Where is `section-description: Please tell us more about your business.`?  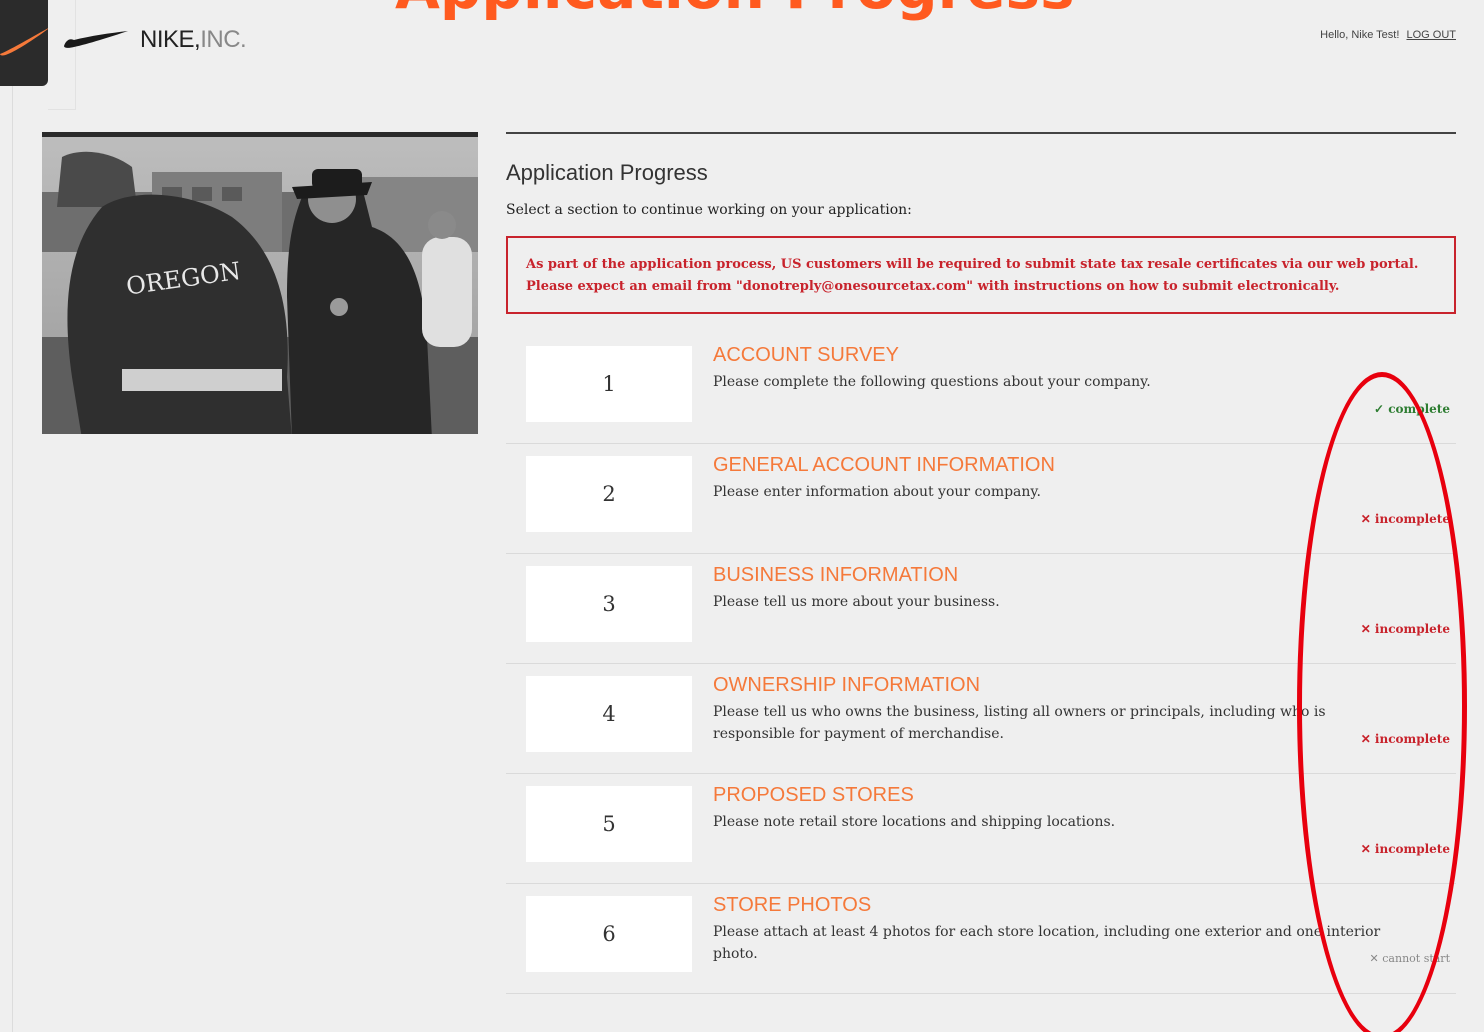
section-description: Please tell us more about your business. is located at coordinates (856, 602).